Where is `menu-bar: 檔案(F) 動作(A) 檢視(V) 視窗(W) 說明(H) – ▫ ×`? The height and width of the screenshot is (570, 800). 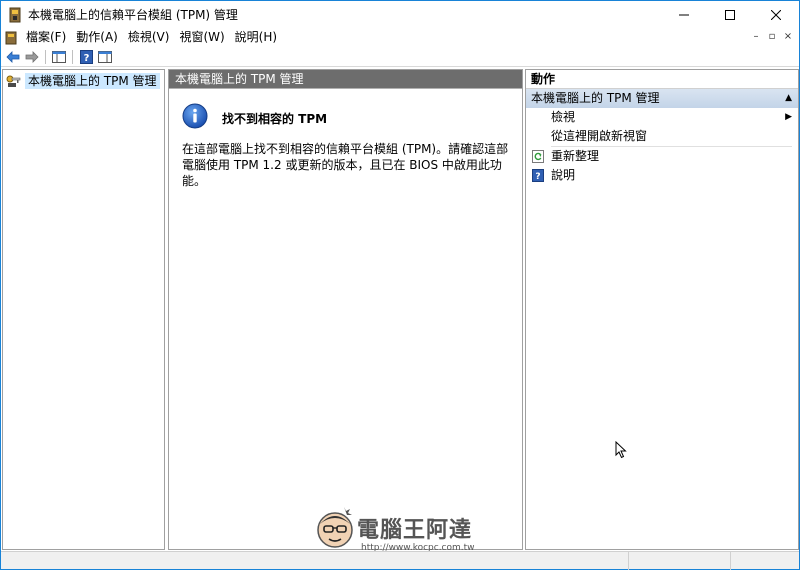 menu-bar: 檔案(F) 動作(A) 檢視(V) 視窗(W) 說明(H) – ▫ × is located at coordinates (400, 37).